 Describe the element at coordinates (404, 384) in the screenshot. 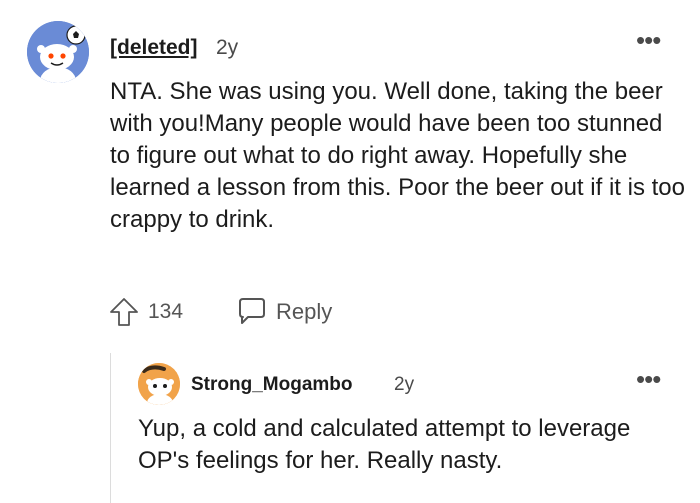

I see `reply-age: 2y` at that location.